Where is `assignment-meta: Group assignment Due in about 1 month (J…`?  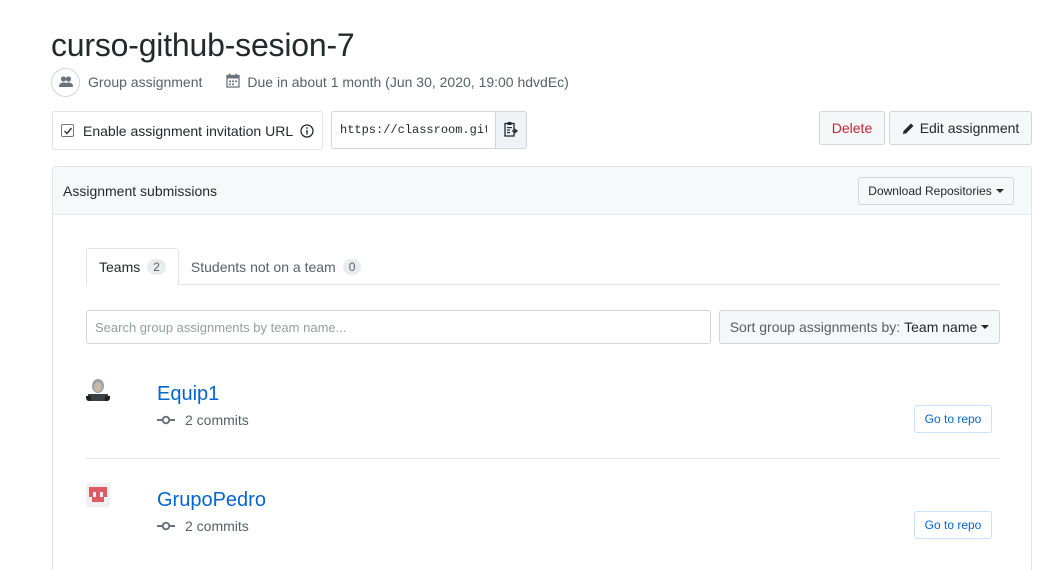 assignment-meta: Group assignment Due in about 1 month (J… is located at coordinates (310, 82).